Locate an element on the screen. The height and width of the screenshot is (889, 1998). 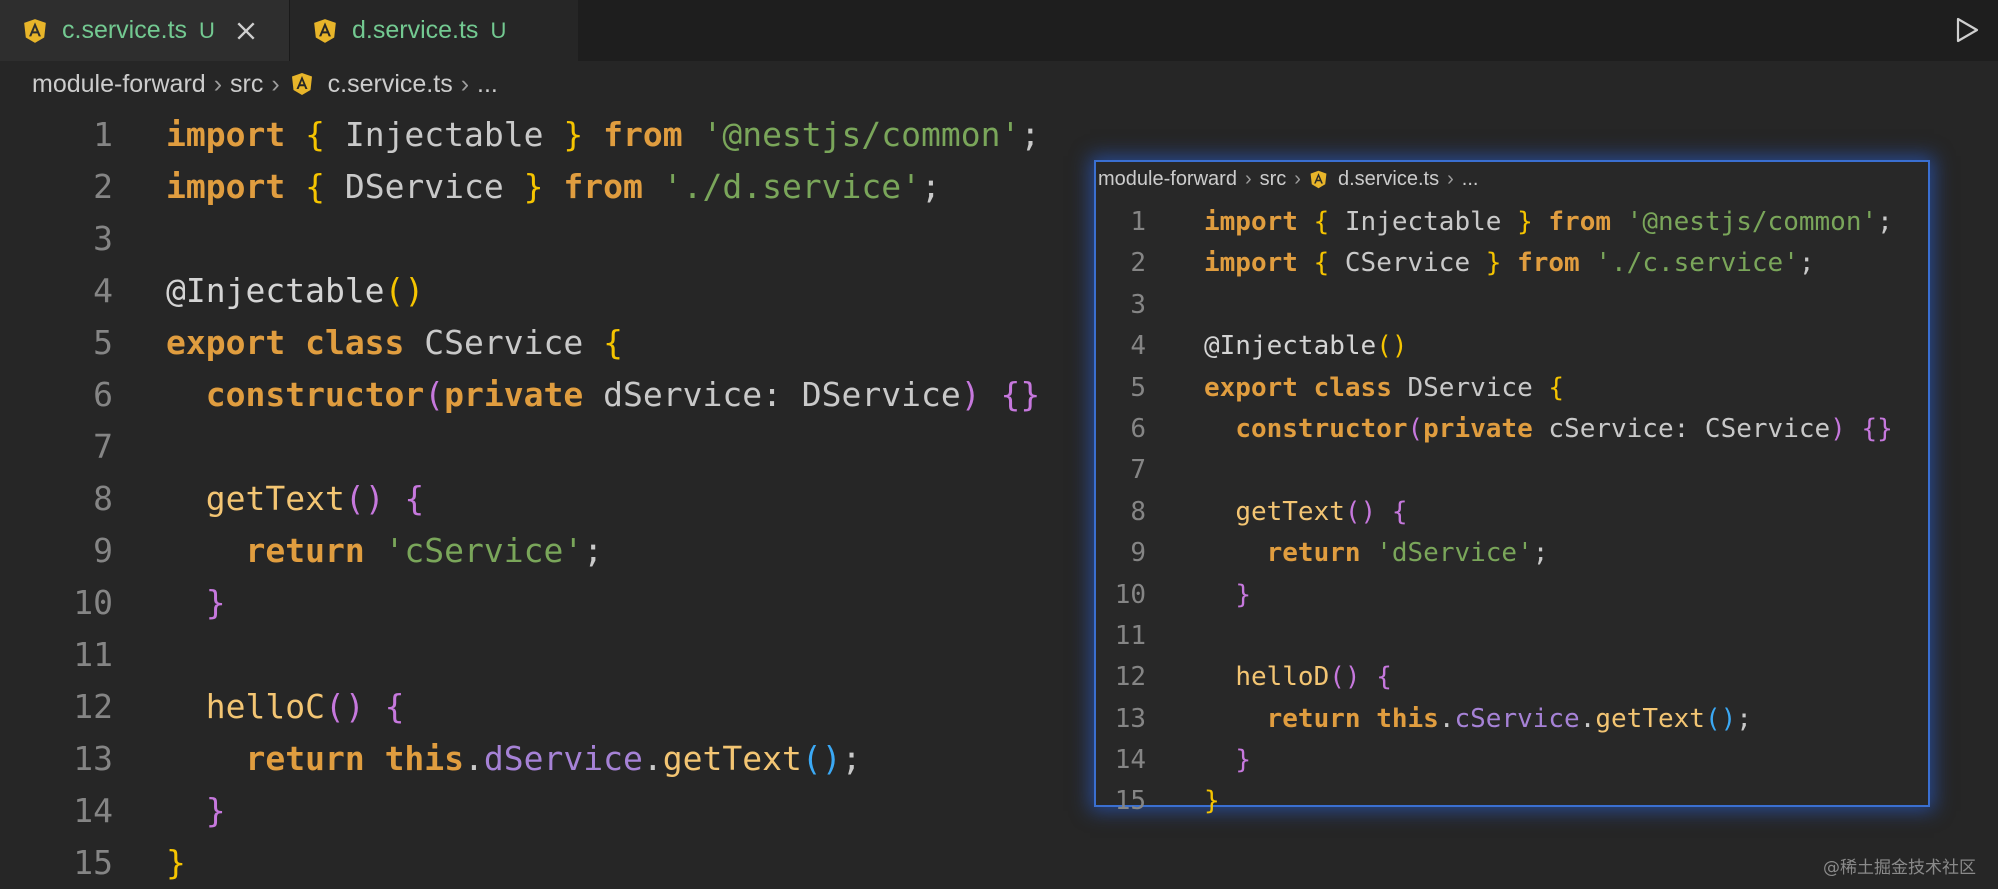
code-token: CService is located at coordinates (1415, 263).